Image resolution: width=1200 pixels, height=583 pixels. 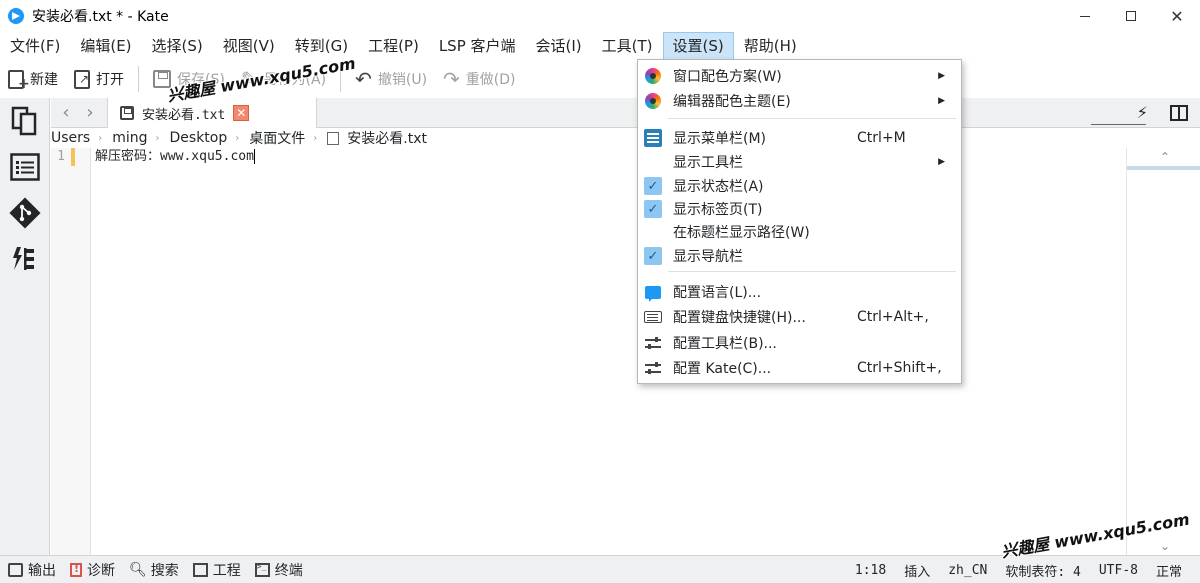 What do you see at coordinates (175, 157) in the screenshot?
I see `code-line: 解压密码：www.xqu5.com` at bounding box center [175, 157].